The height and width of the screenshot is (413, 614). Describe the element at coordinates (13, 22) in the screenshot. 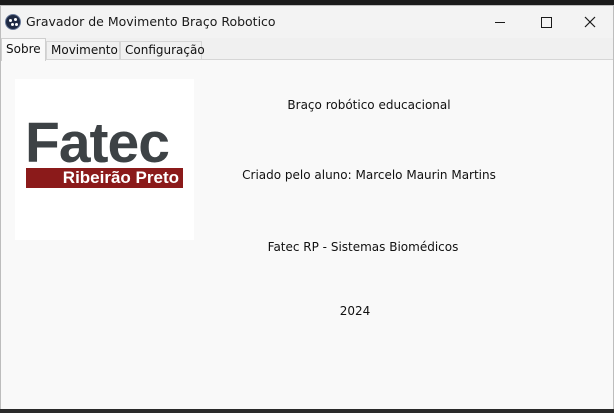

I see `app-icon` at that location.